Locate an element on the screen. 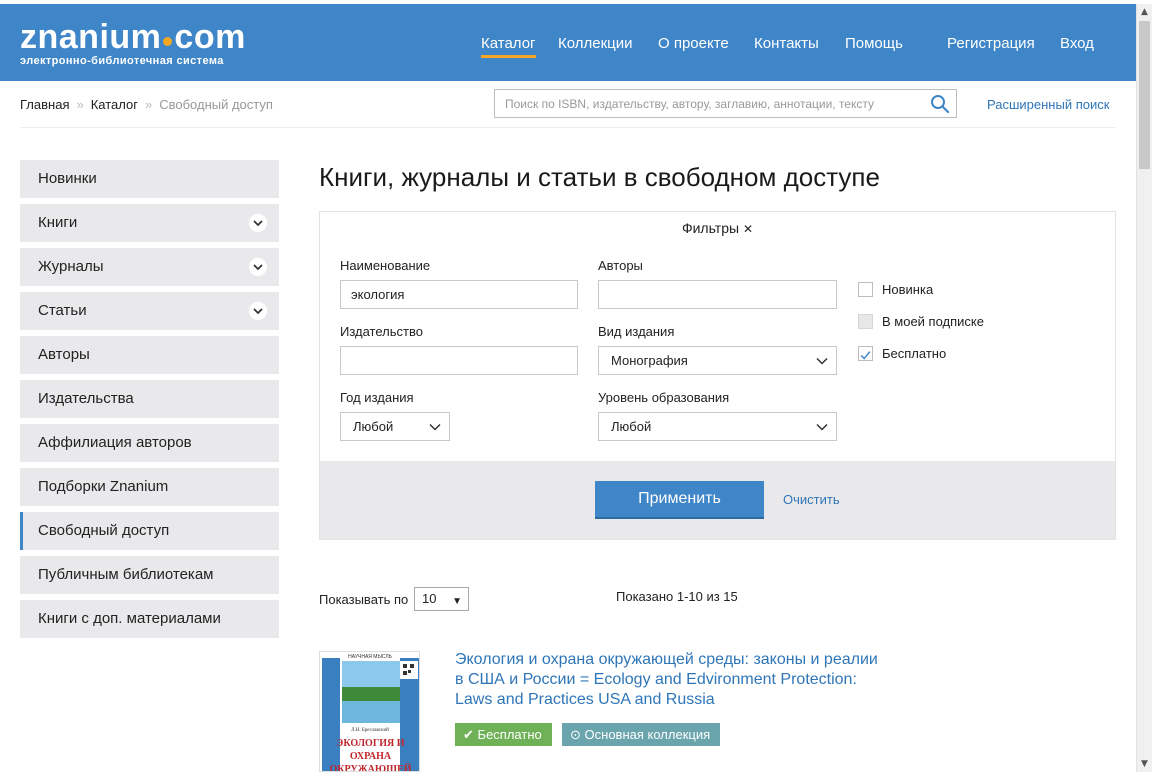 This screenshot has height=772, width=1152. filter-title: Фильтры ✕ is located at coordinates (717, 228).